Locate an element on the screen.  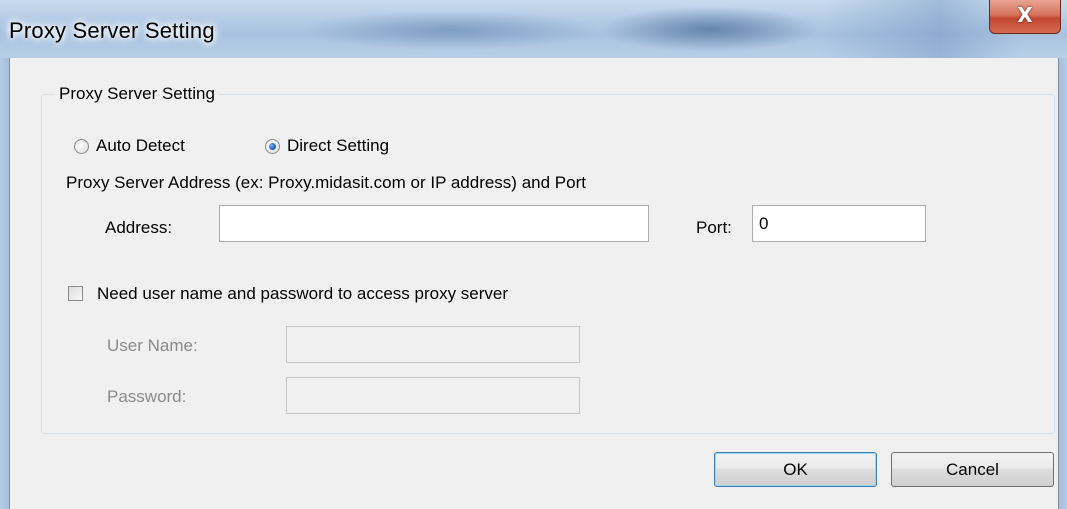
group-title: Proxy Server Setting is located at coordinates (137, 94).